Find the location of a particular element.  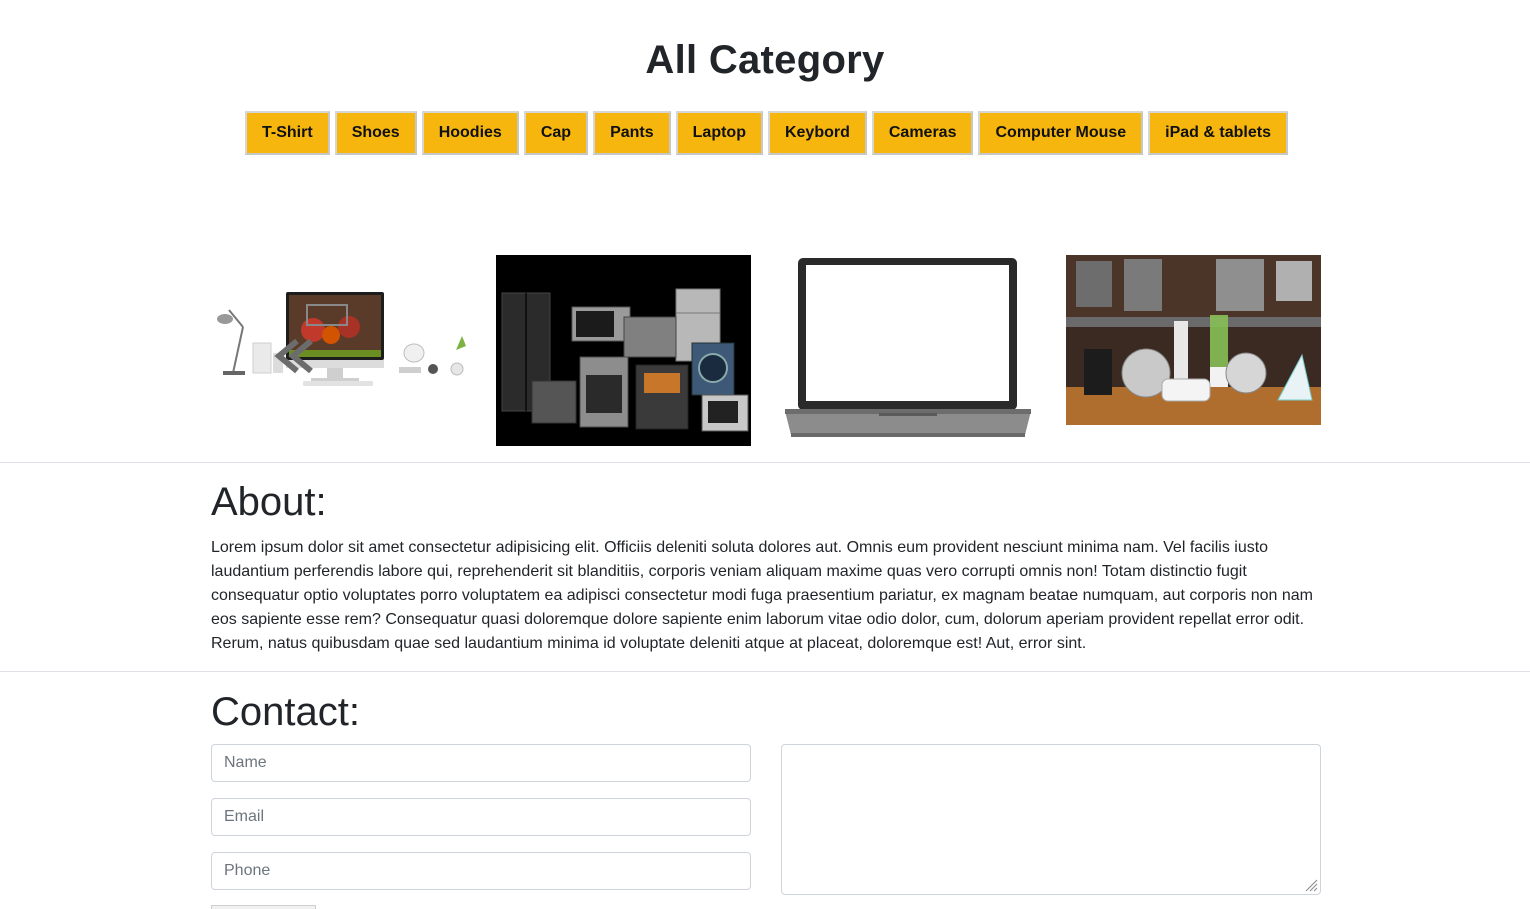

name-input is located at coordinates (481, 763).